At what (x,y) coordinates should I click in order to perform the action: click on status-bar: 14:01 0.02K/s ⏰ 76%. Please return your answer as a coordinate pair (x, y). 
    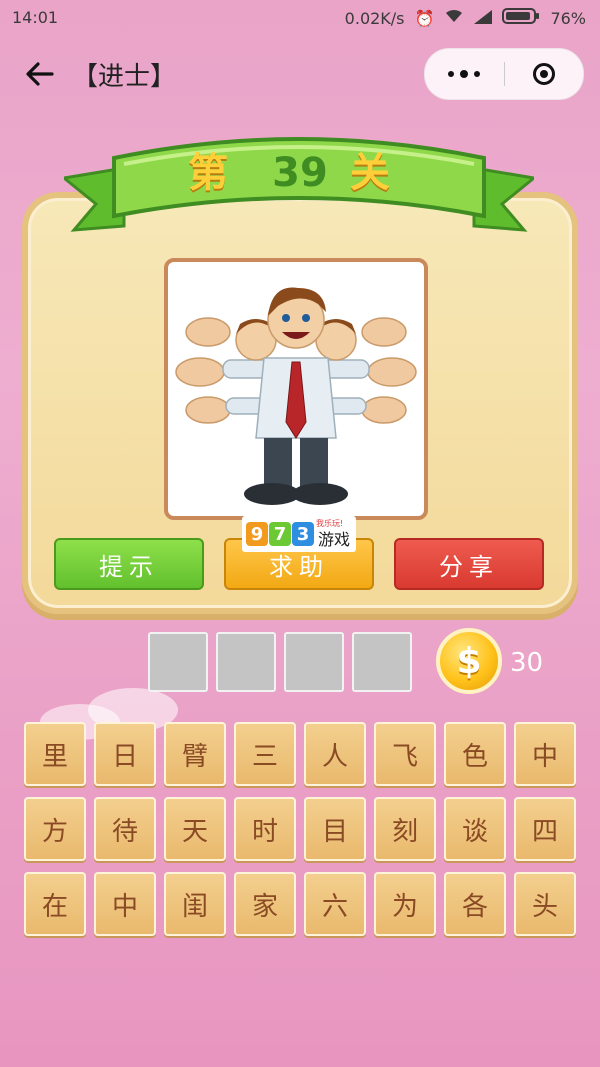
    Looking at the image, I should click on (300, 18).